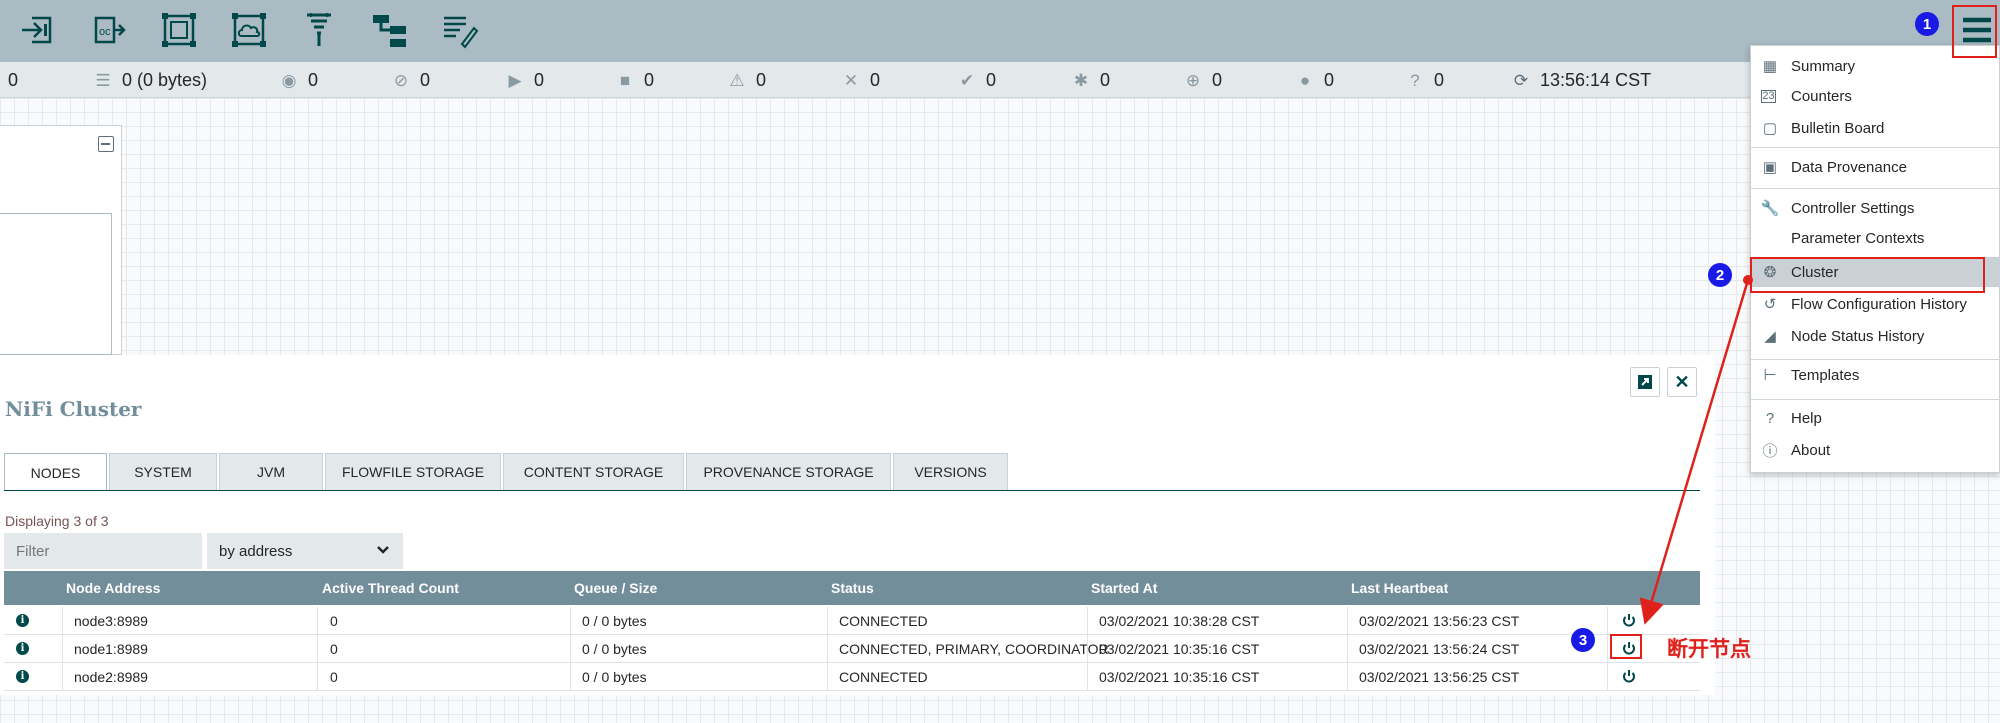 The width and height of the screenshot is (2000, 723). What do you see at coordinates (615, 588) in the screenshot?
I see `col-queue-size: Queue / Size` at bounding box center [615, 588].